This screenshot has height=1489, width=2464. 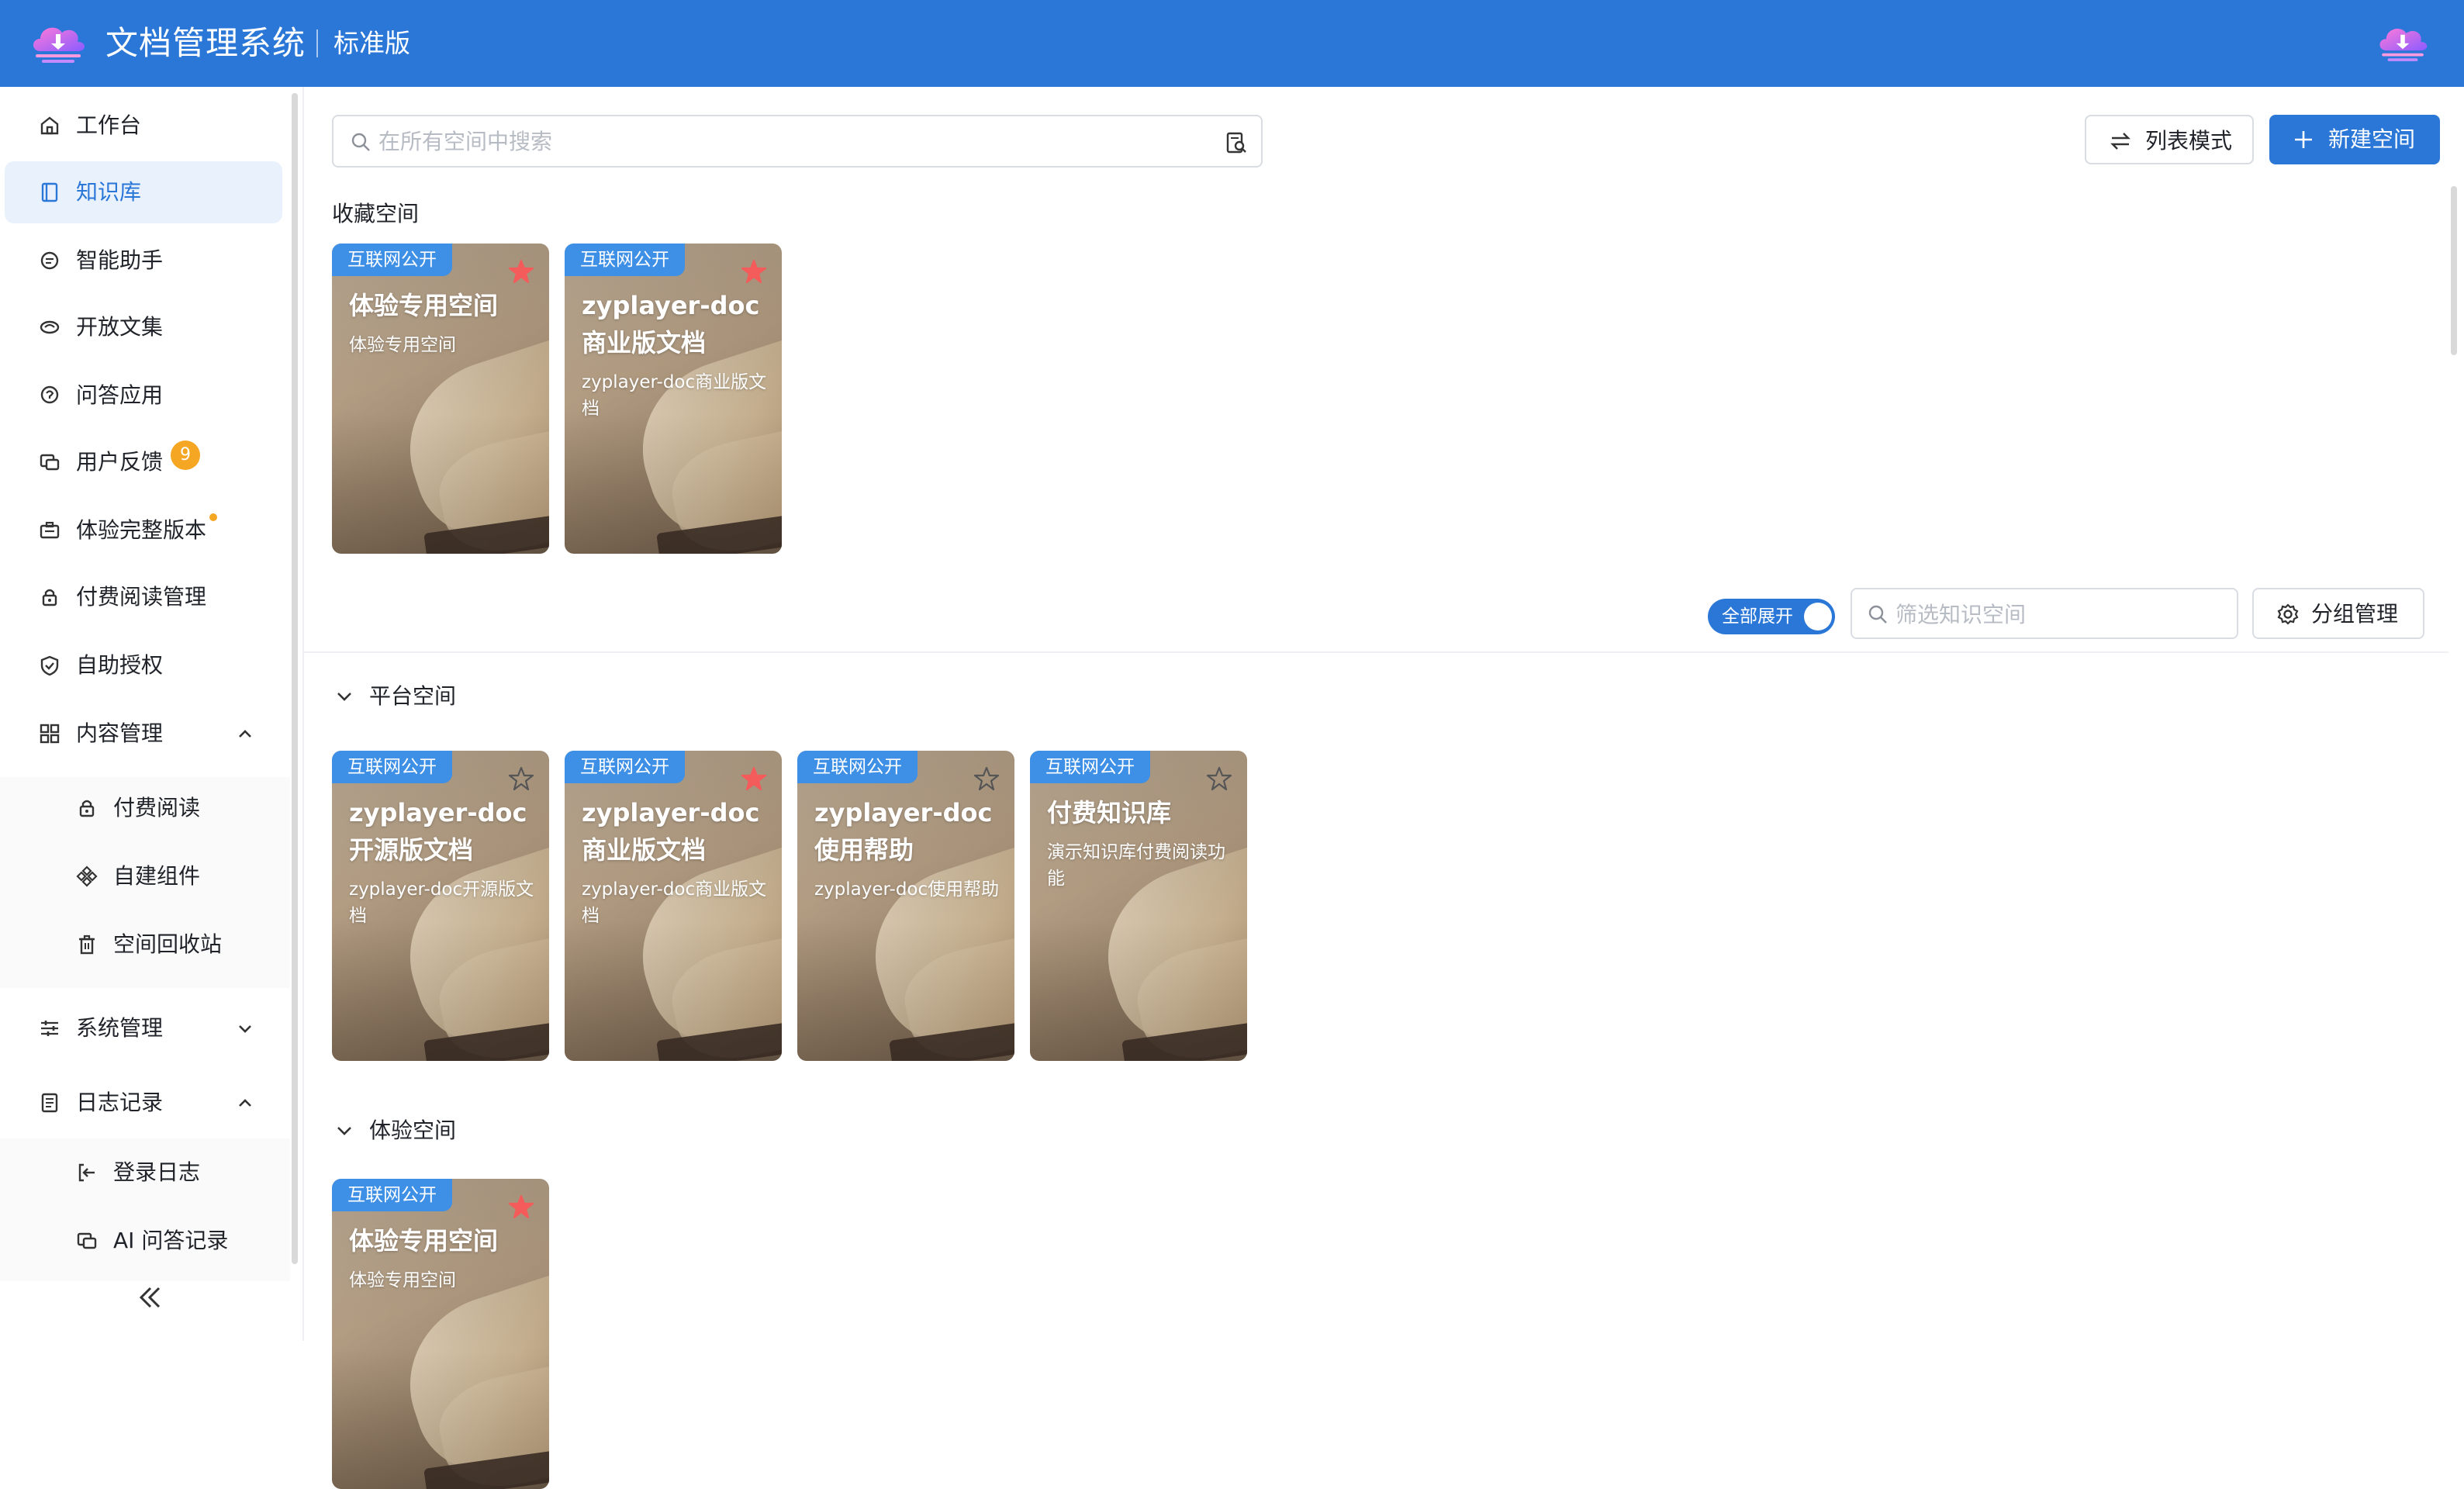 I want to click on sidebar-item-label: 工作台, so click(x=109, y=125).